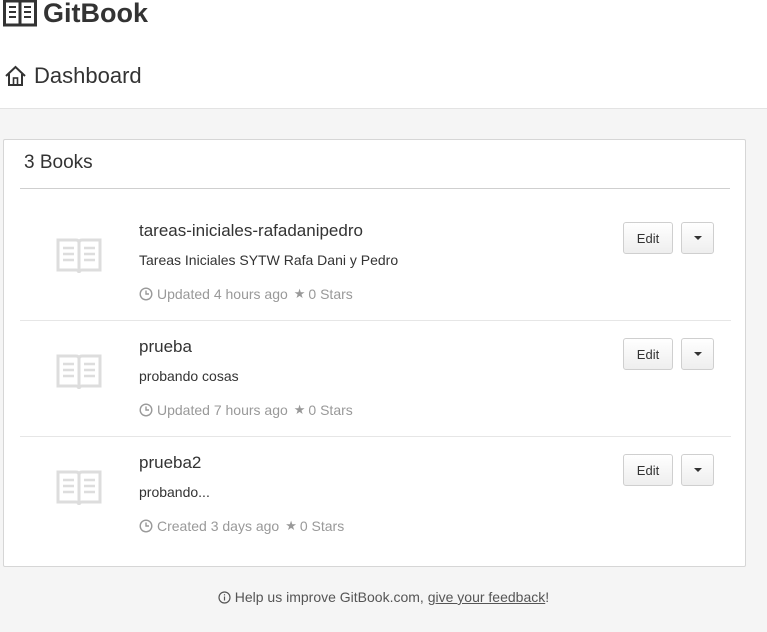  I want to click on info-icon, so click(224, 597).